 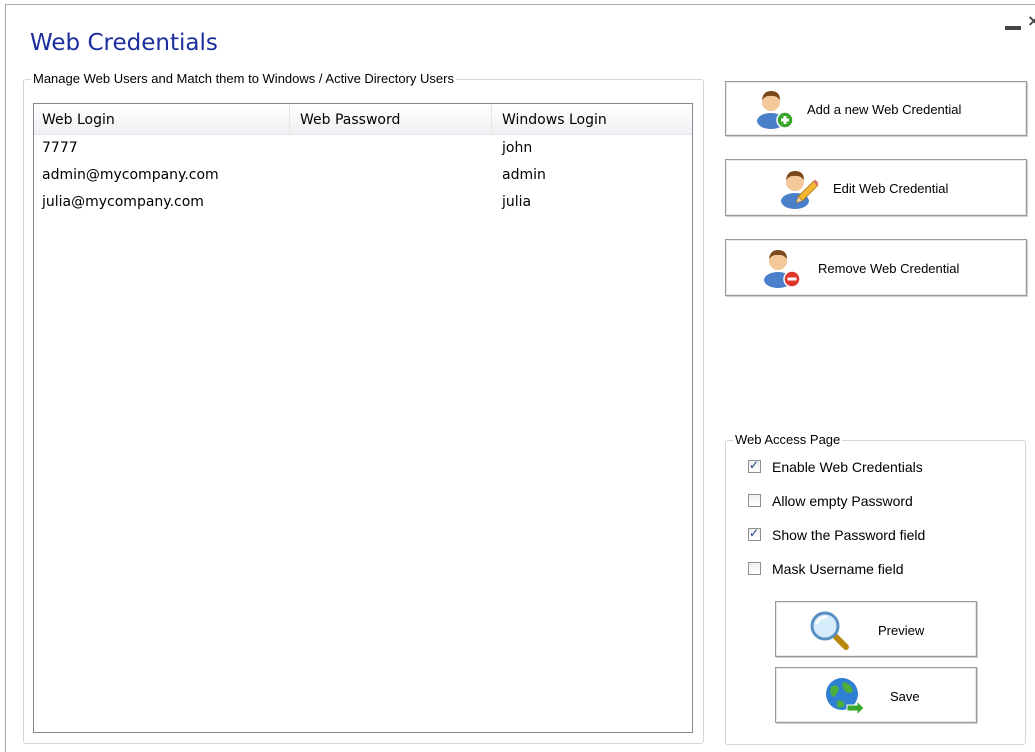 I want to click on enable-web-credentials-checkbox, so click(x=754, y=465).